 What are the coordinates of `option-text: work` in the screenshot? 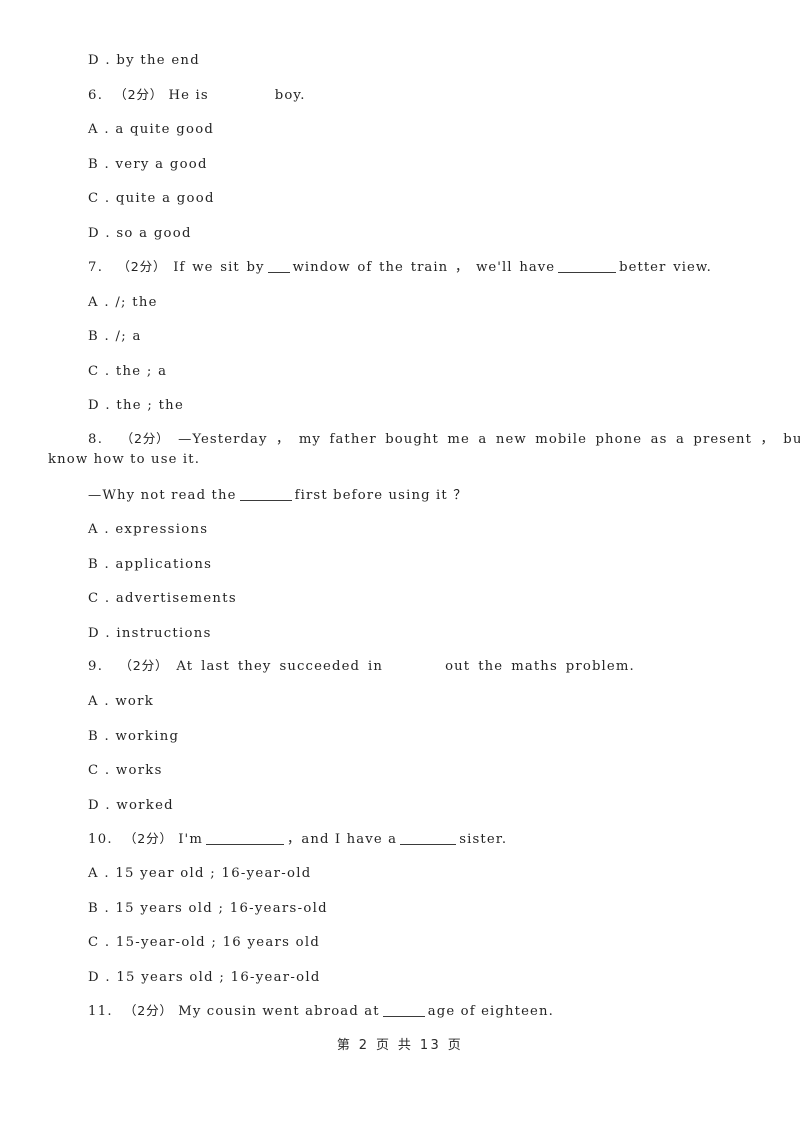 It's located at (135, 701).